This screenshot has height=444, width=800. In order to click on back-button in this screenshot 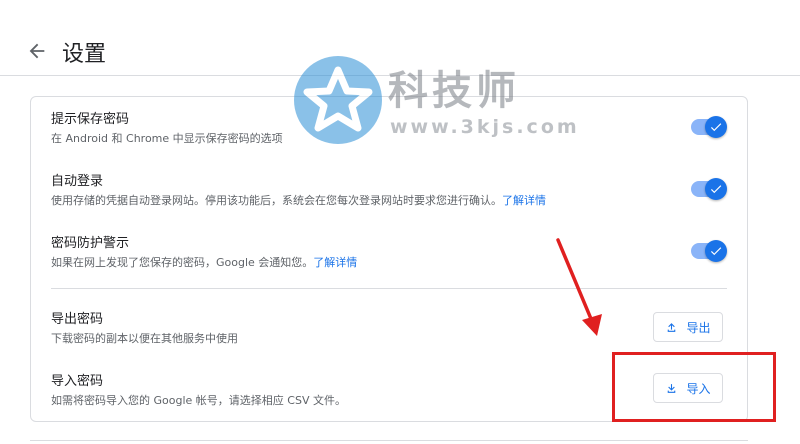, I will do `click(37, 51)`.